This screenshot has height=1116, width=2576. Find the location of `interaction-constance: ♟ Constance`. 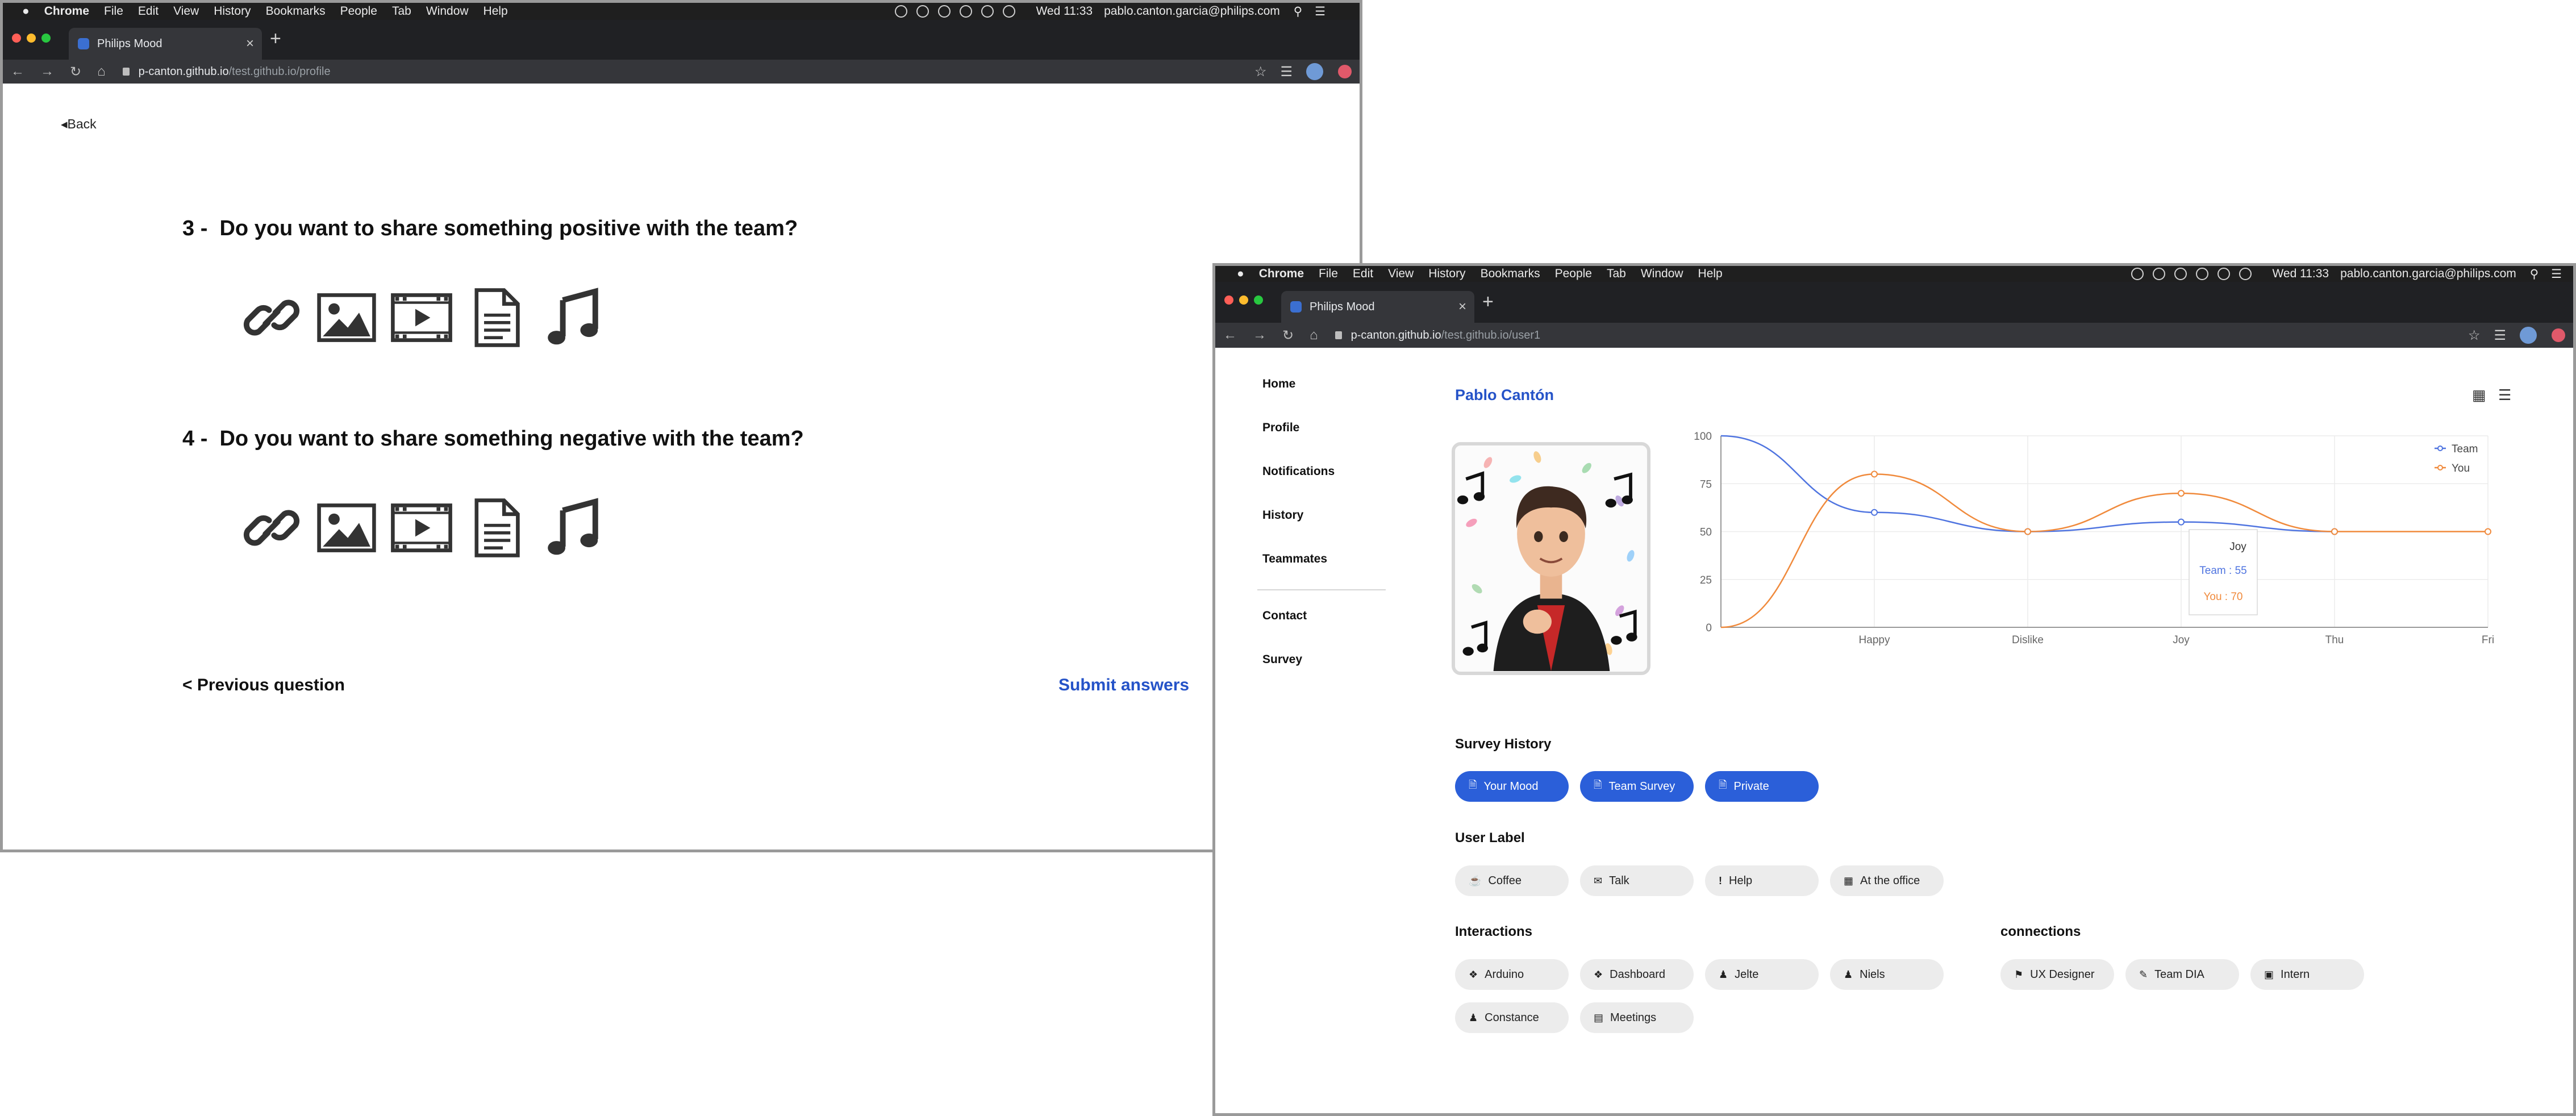

interaction-constance: ♟ Constance is located at coordinates (1512, 1018).